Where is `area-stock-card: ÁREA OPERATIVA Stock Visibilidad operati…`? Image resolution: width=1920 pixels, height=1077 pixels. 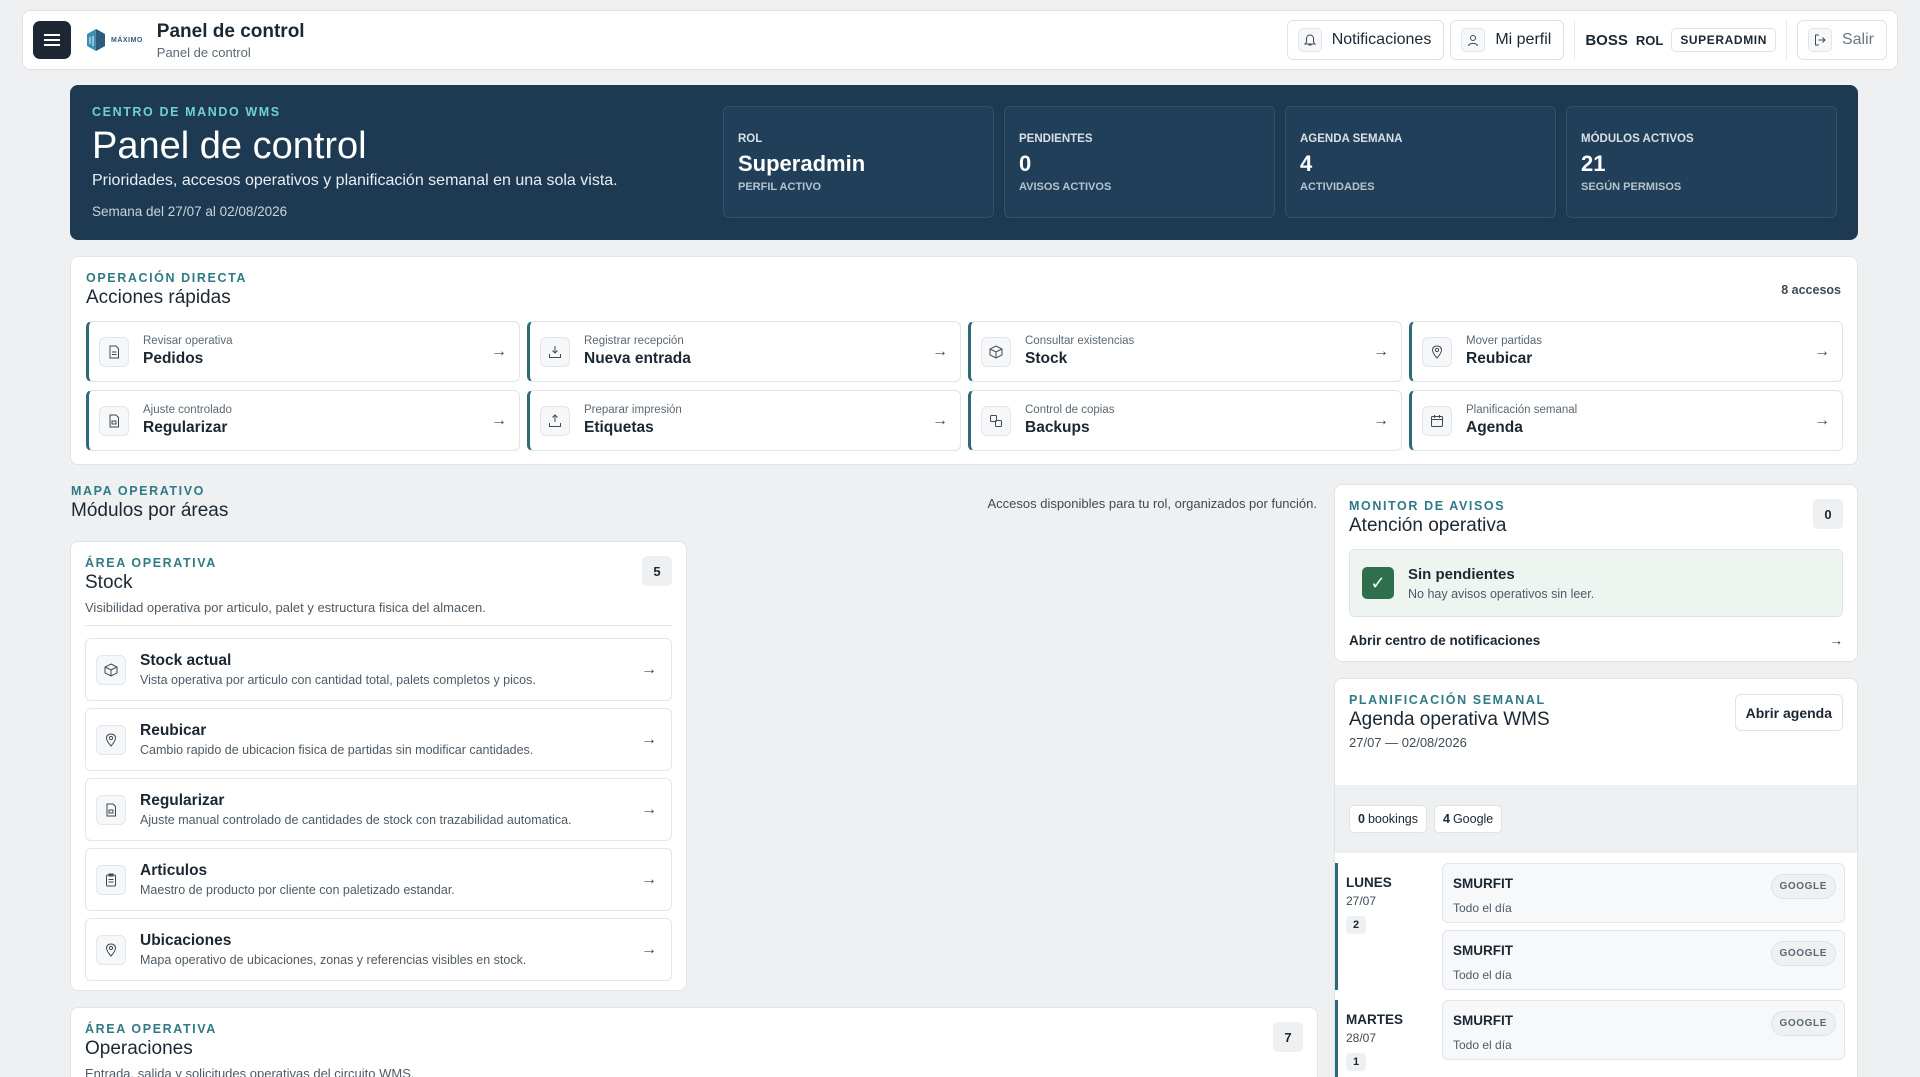 area-stock-card: ÁREA OPERATIVA Stock Visibilidad operati… is located at coordinates (378, 766).